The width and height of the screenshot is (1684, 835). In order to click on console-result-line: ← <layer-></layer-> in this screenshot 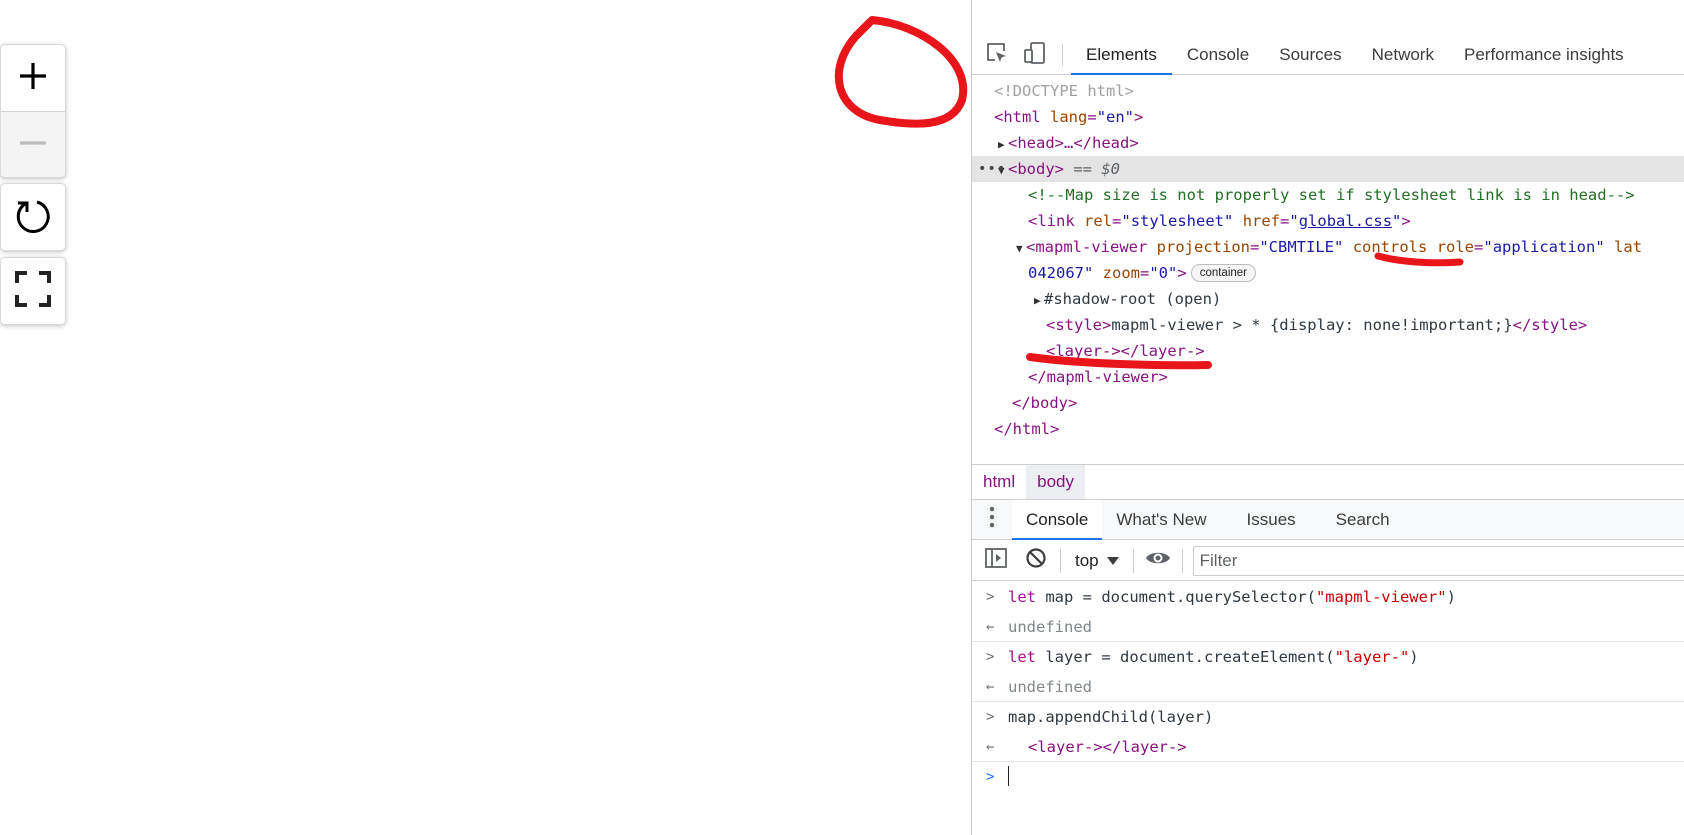, I will do `click(1328, 747)`.